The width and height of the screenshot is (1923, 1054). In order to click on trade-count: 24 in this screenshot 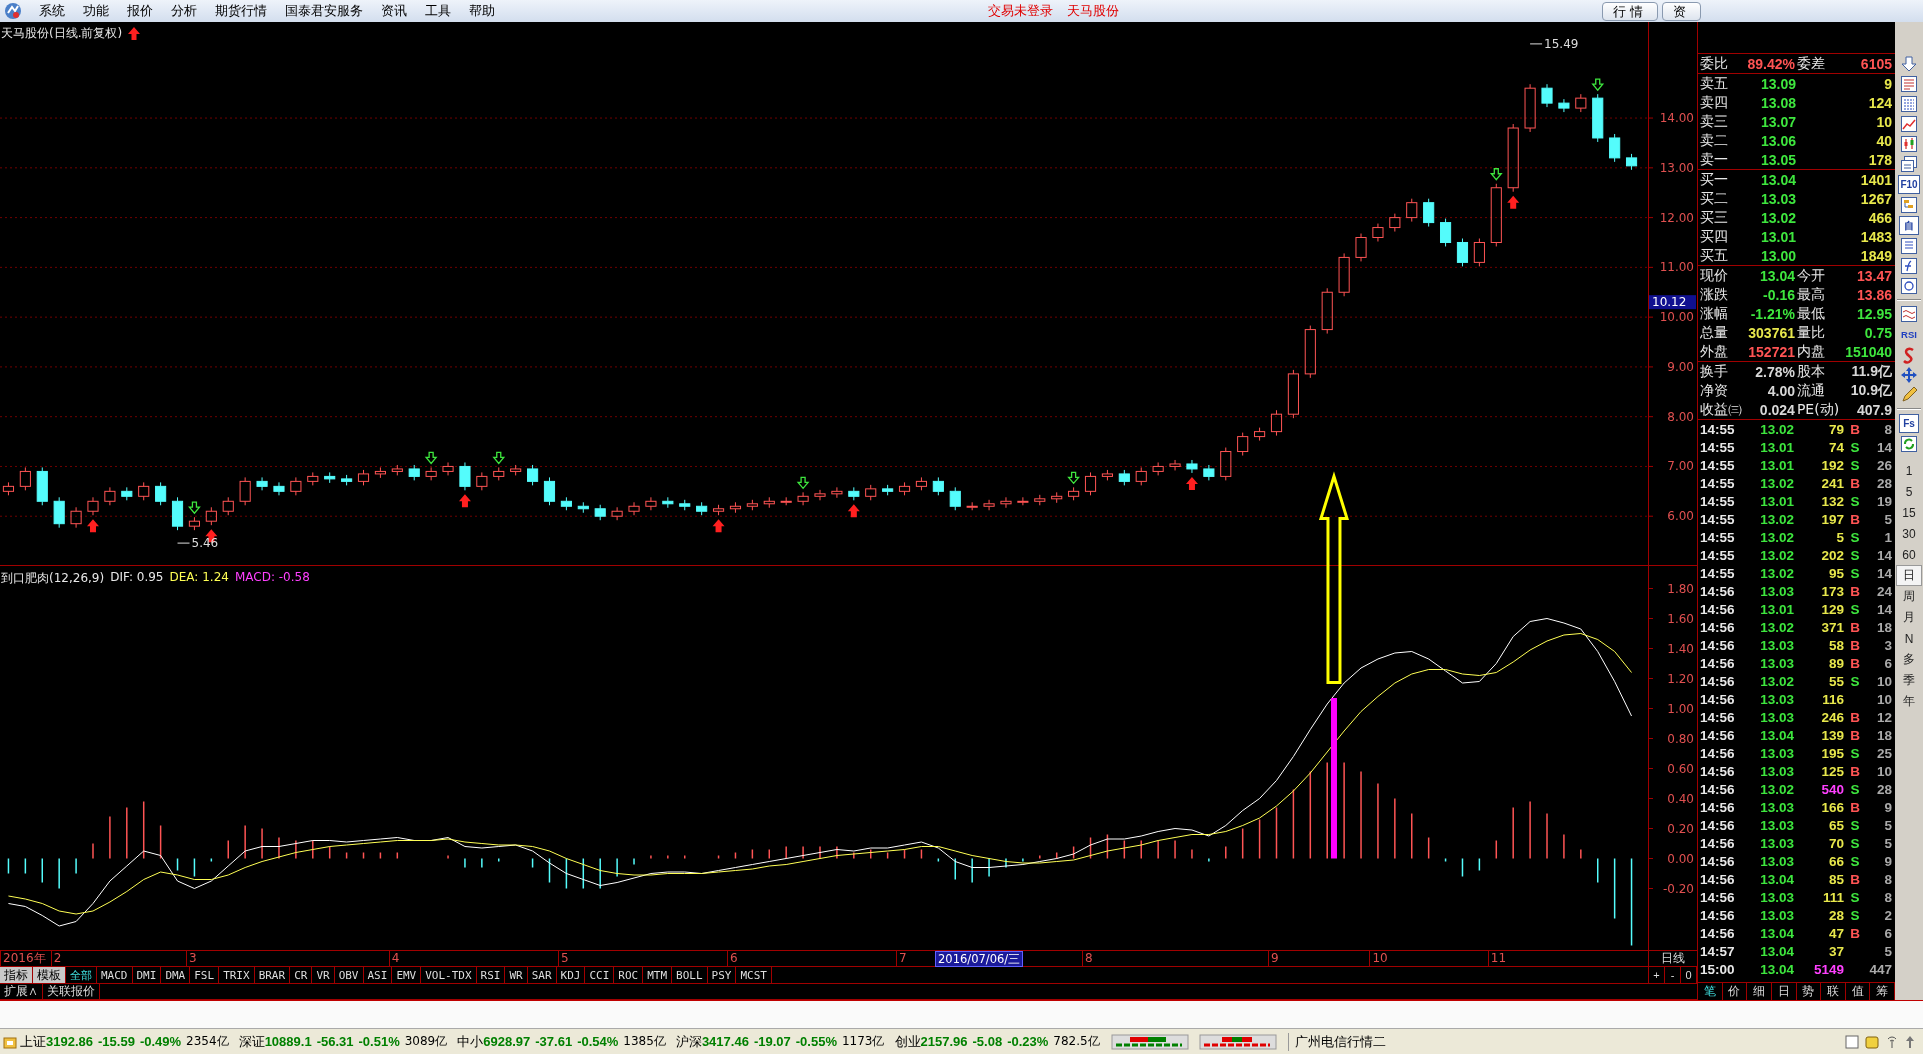, I will do `click(1883, 591)`.